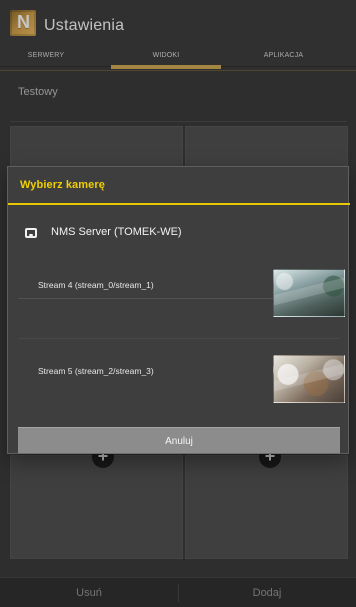 The height and width of the screenshot is (607, 356). I want to click on stream-label: Stream 4 (stream_0/stream_1), so click(96, 285).